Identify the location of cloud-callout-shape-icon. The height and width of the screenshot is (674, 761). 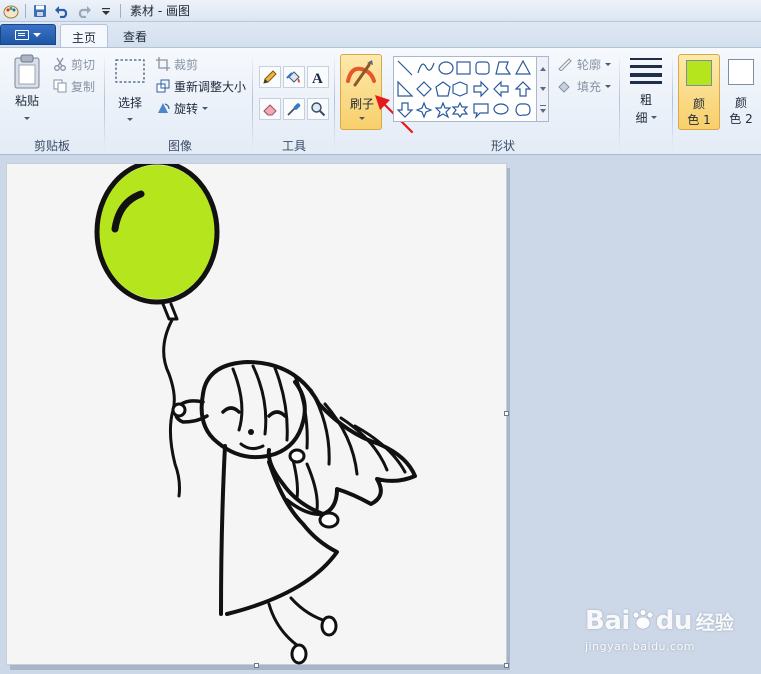
(523, 110).